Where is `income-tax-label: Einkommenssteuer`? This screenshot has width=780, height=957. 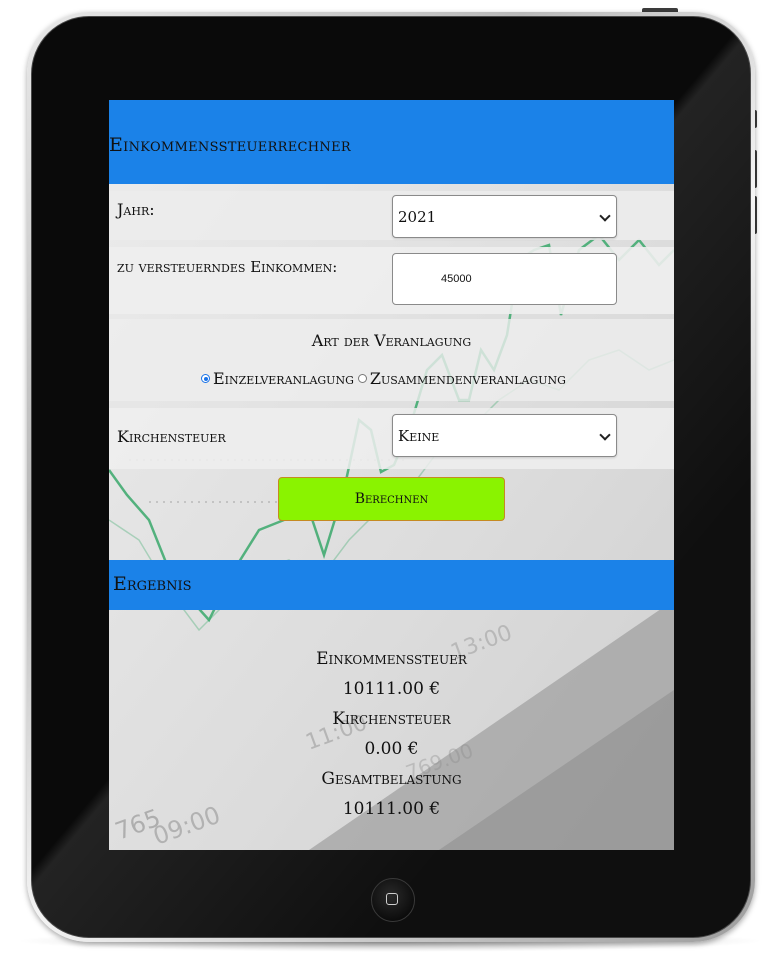
income-tax-label: Einkommenssteuer is located at coordinates (391, 659).